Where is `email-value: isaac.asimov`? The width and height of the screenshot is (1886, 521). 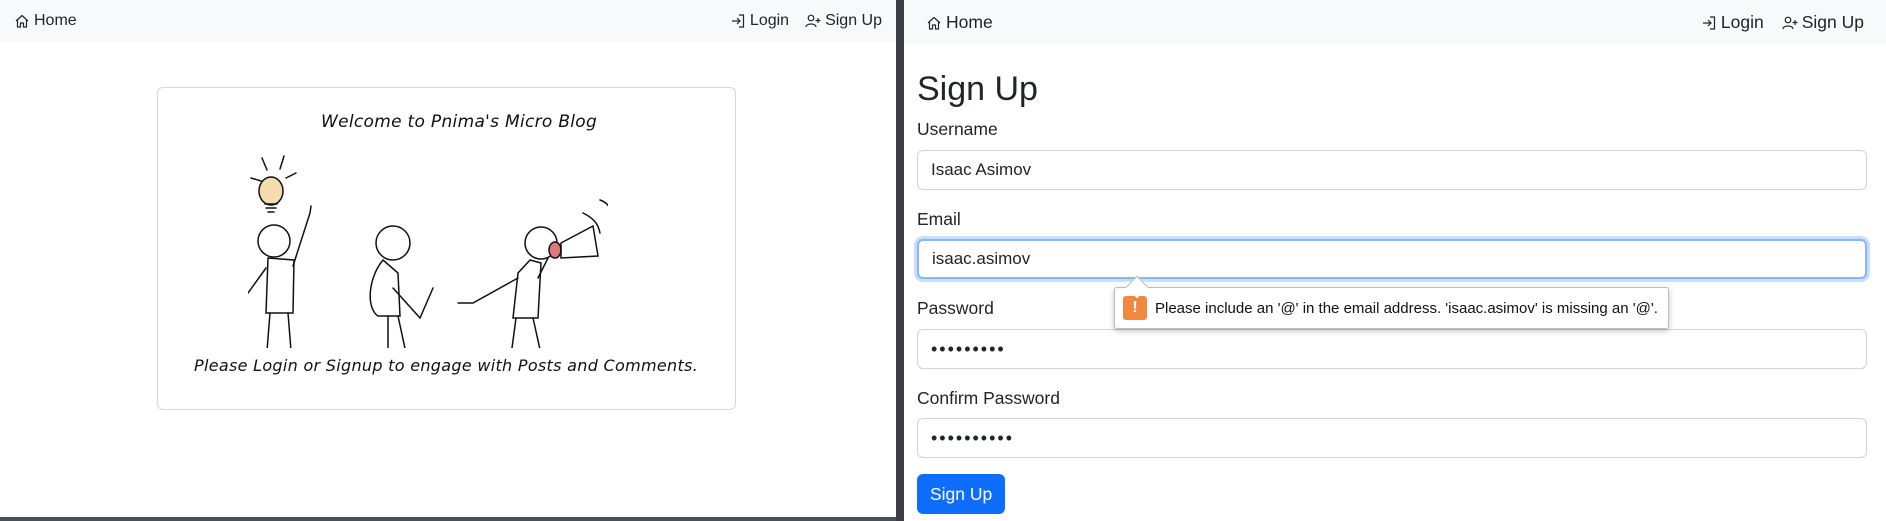 email-value: isaac.asimov is located at coordinates (981, 258).